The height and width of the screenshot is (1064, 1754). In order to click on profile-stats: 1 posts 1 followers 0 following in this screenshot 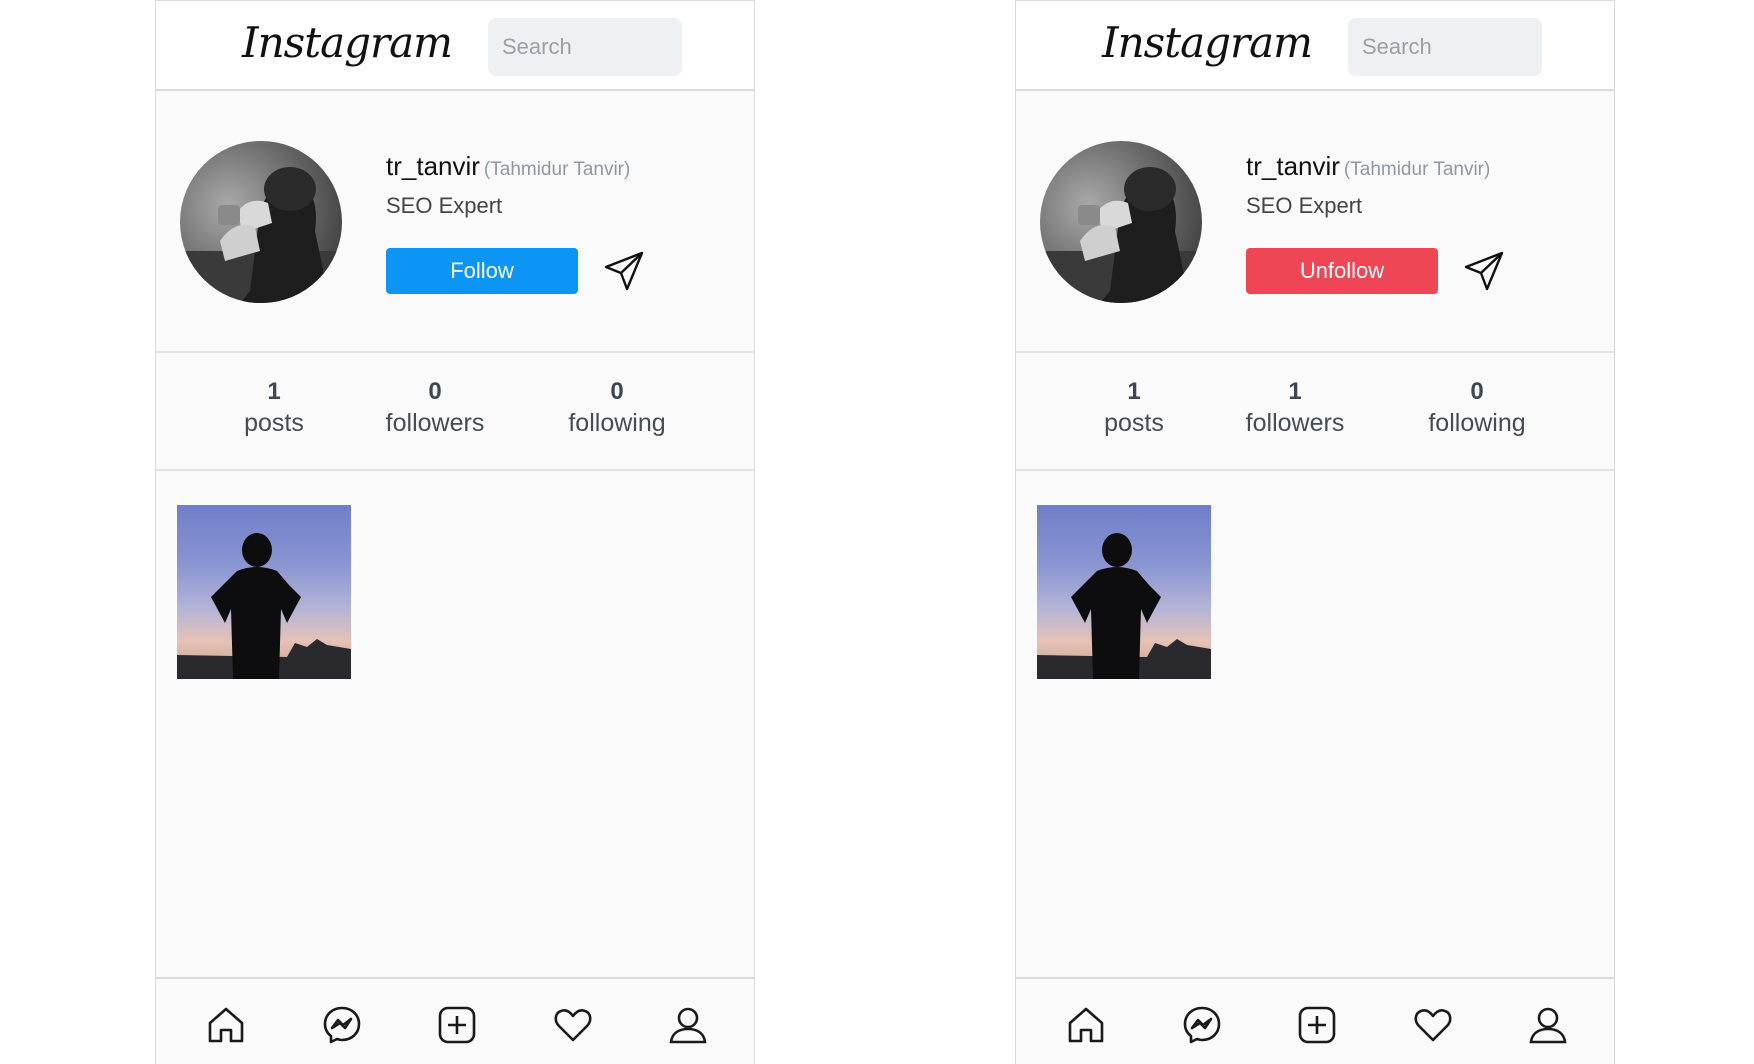, I will do `click(1315, 412)`.